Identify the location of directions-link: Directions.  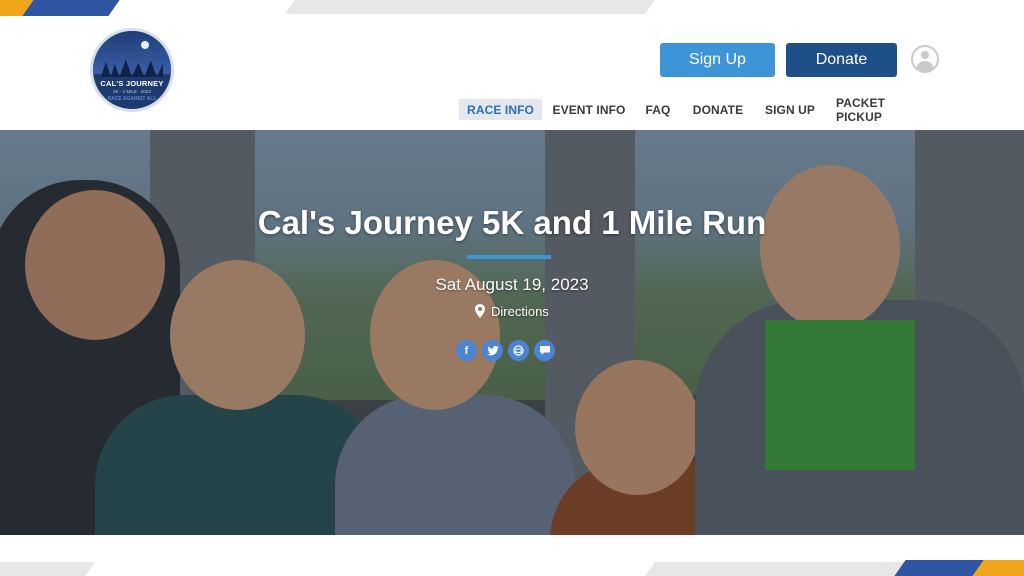
(512, 311).